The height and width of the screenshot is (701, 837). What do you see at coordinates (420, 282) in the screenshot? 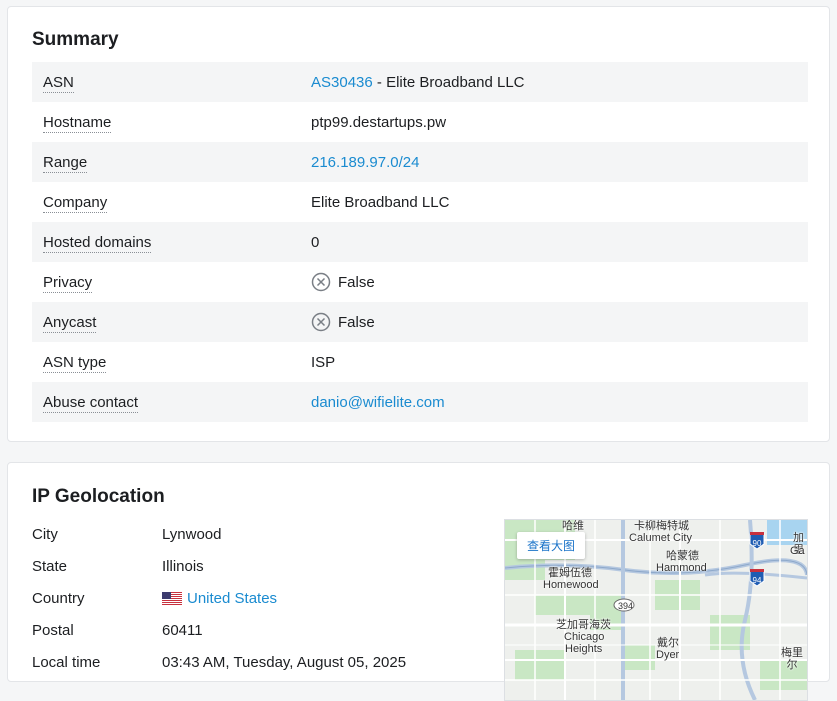
I see `row-privacy: Privacy False` at bounding box center [420, 282].